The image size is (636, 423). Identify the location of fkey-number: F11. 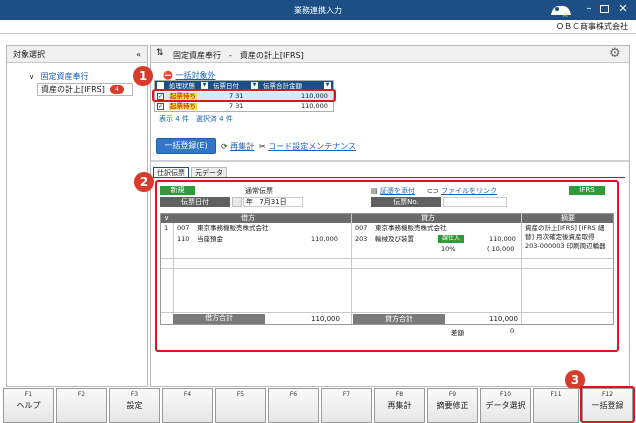
(556, 394).